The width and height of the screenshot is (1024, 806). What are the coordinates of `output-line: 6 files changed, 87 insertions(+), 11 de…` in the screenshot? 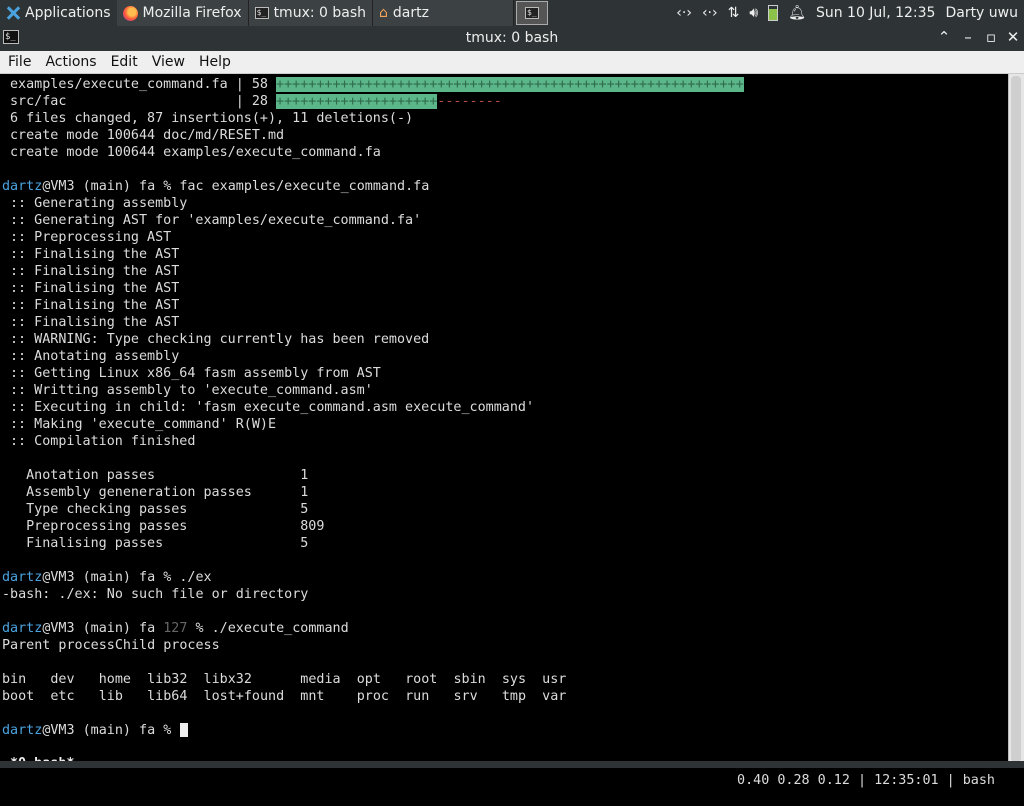 It's located at (212, 118).